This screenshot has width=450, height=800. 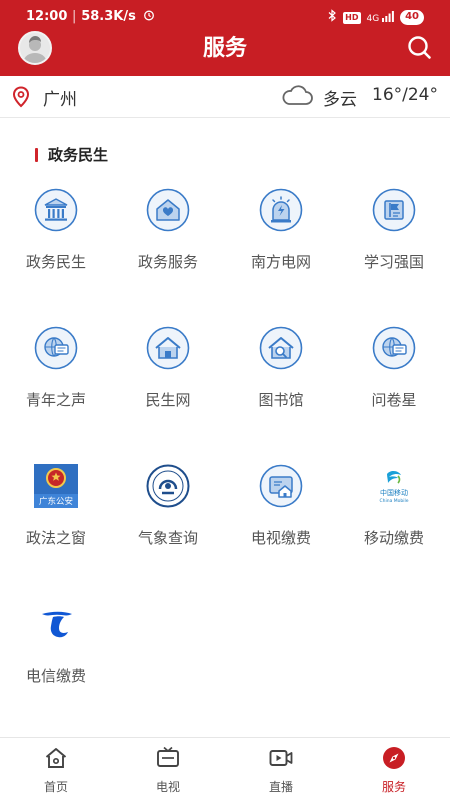 I want to click on tv-icon, so click(x=168, y=758).